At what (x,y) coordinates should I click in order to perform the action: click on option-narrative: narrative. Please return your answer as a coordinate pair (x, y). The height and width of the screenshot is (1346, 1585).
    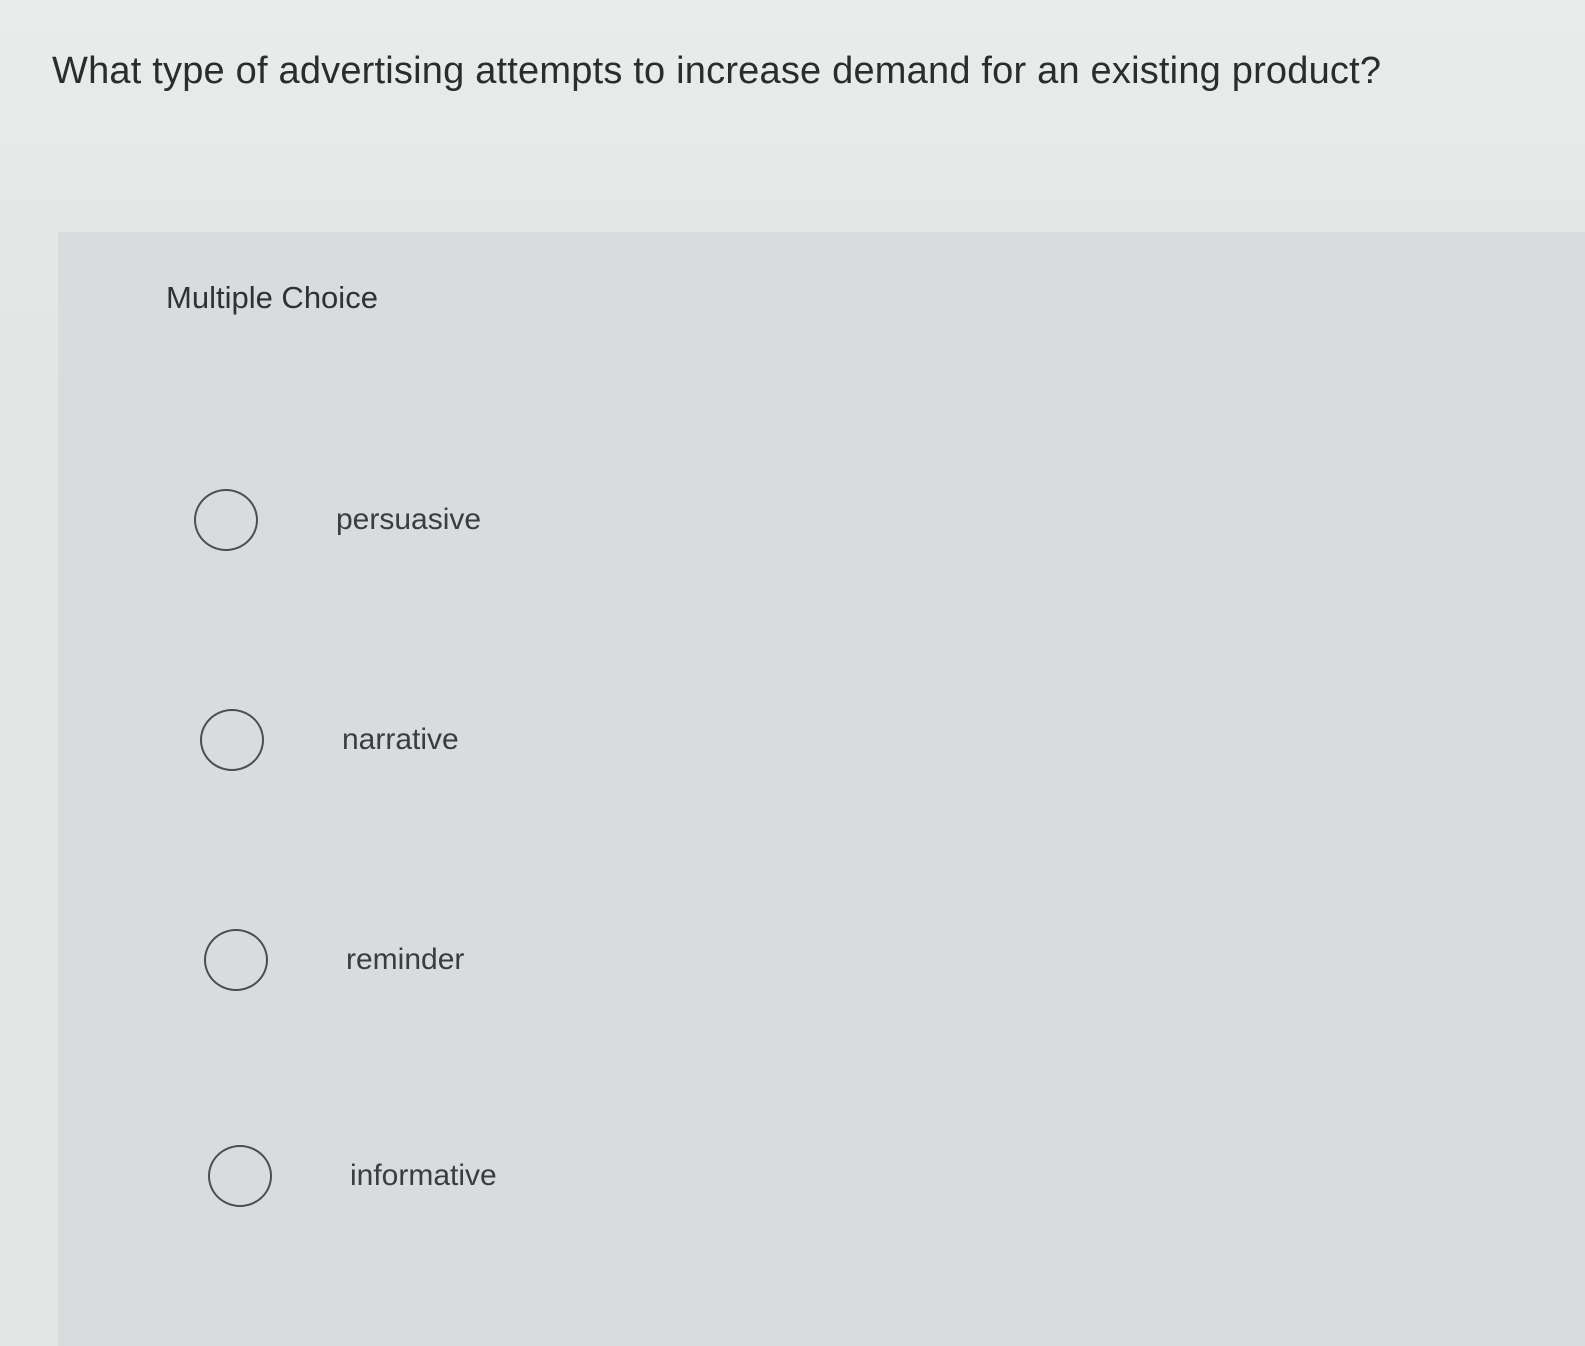
    Looking at the image, I should click on (550, 740).